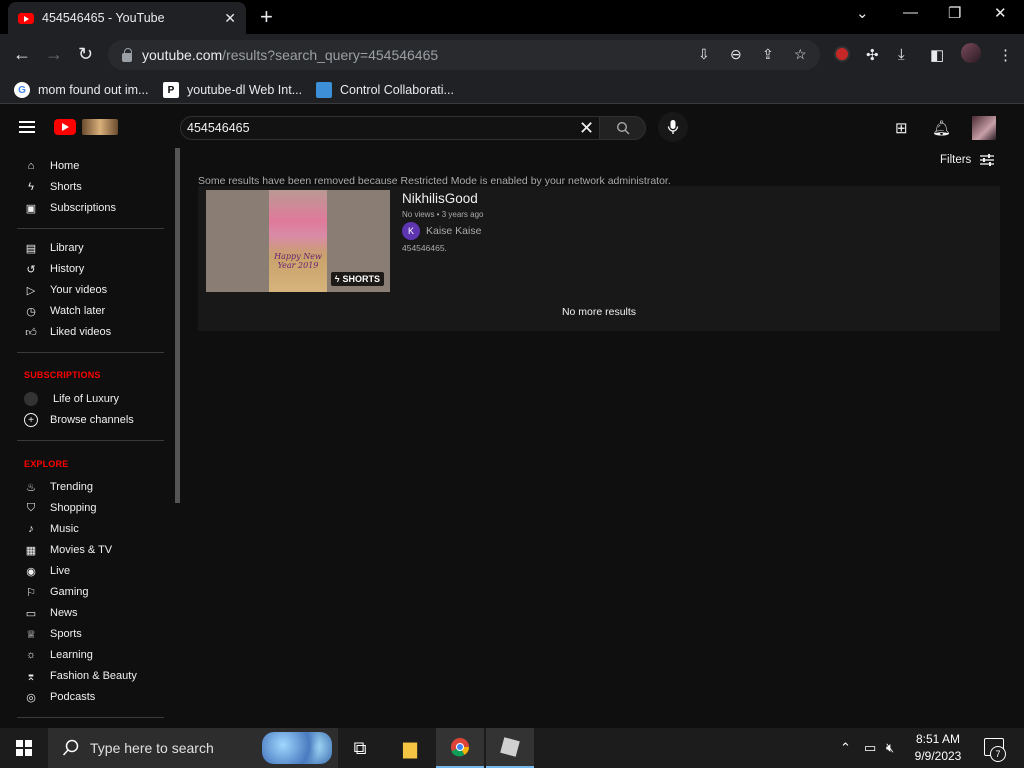 The height and width of the screenshot is (768, 1024). What do you see at coordinates (94, 420) in the screenshot?
I see `sidebar-item-browse-channels: + Browse channels` at bounding box center [94, 420].